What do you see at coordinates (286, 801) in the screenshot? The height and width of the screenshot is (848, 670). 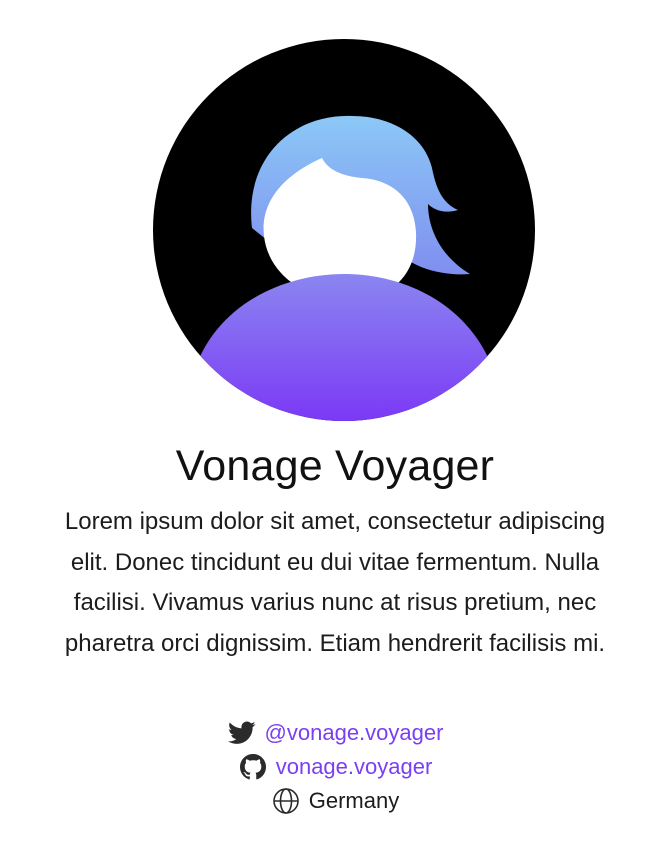 I see `globe-icon` at bounding box center [286, 801].